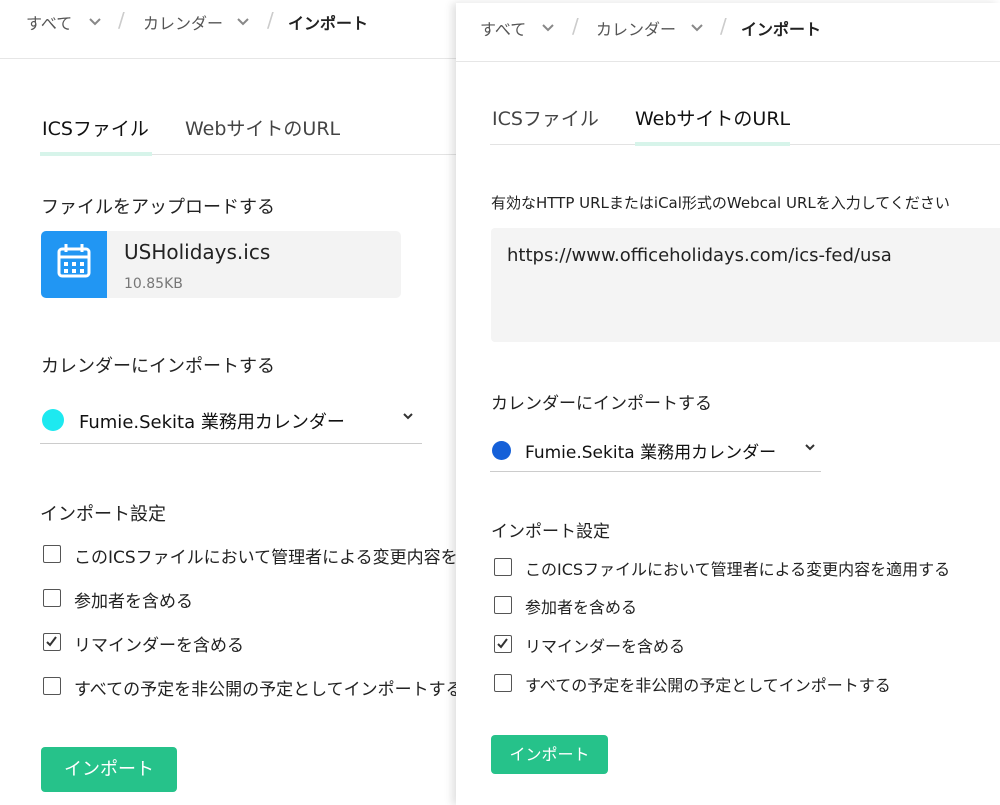 The width and height of the screenshot is (1000, 805). Describe the element at coordinates (158, 207) in the screenshot. I see `upload-heading: ファイルをアップロードする` at that location.